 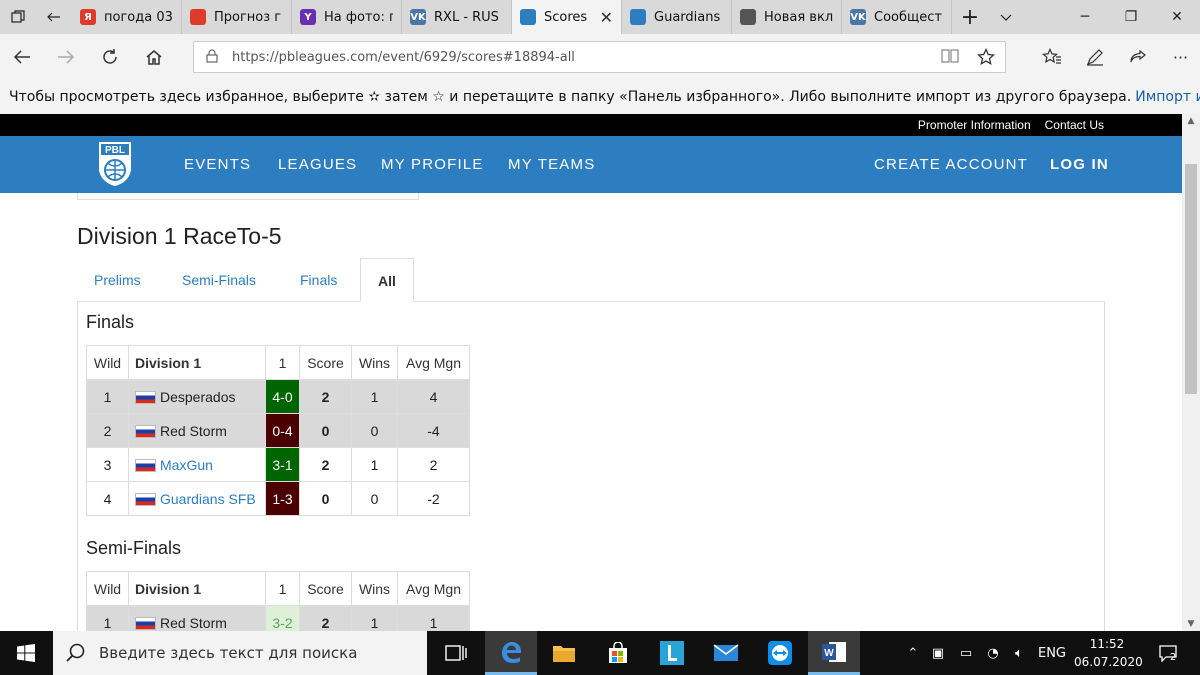 What do you see at coordinates (938, 653) in the screenshot?
I see `network-adapter-icon: ▣` at bounding box center [938, 653].